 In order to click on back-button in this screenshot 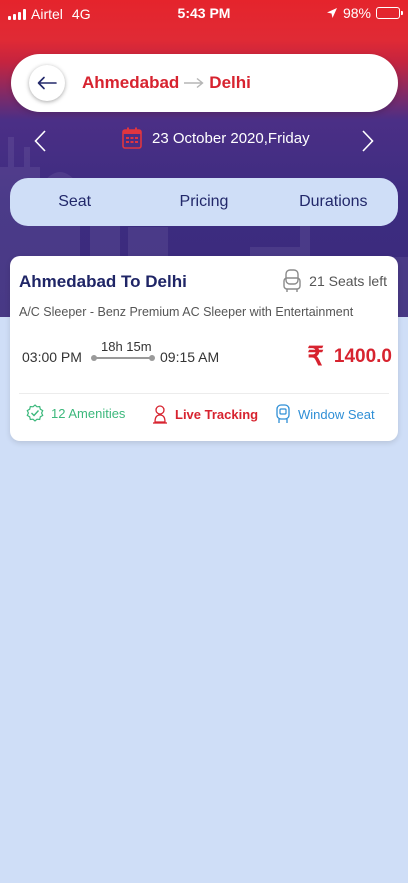, I will do `click(47, 83)`.